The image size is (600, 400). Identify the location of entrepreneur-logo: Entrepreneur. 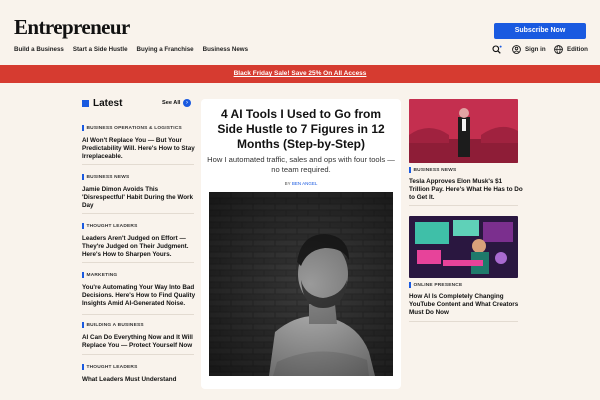
(72, 27).